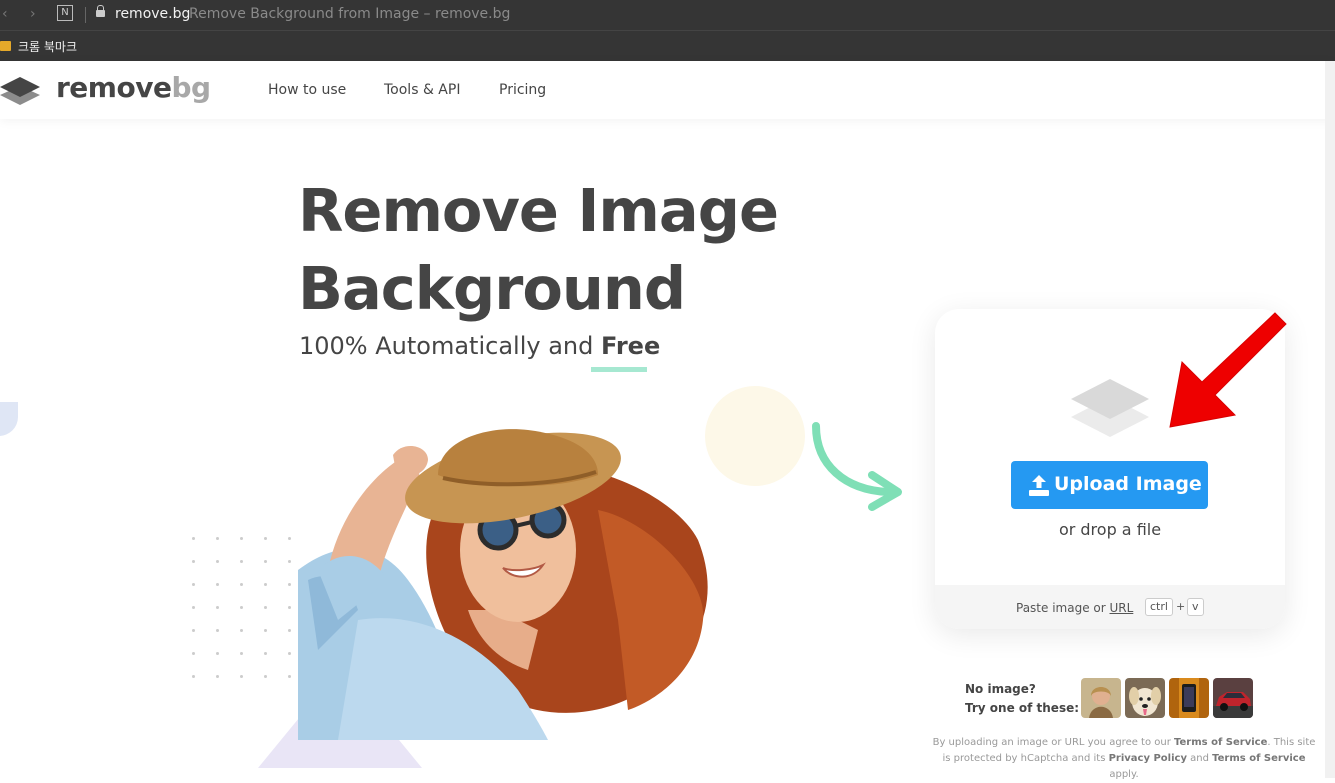 The width and height of the screenshot is (1335, 783). Describe the element at coordinates (191, 87) in the screenshot. I see `logo-text-bg: bg` at that location.